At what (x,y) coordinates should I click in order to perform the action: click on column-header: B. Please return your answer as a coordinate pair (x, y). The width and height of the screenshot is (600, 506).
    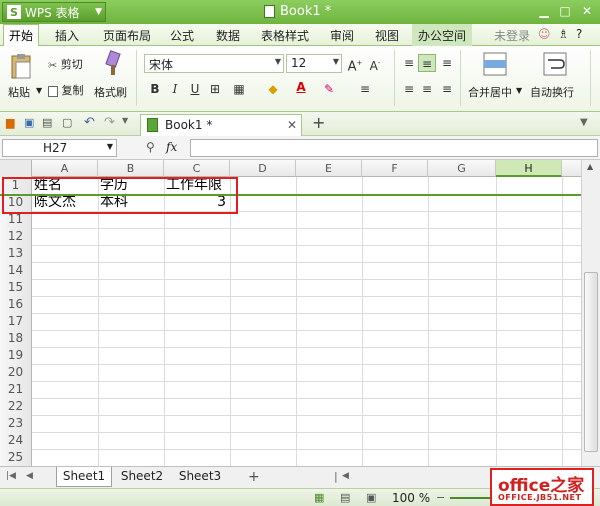
    Looking at the image, I should click on (131, 168).